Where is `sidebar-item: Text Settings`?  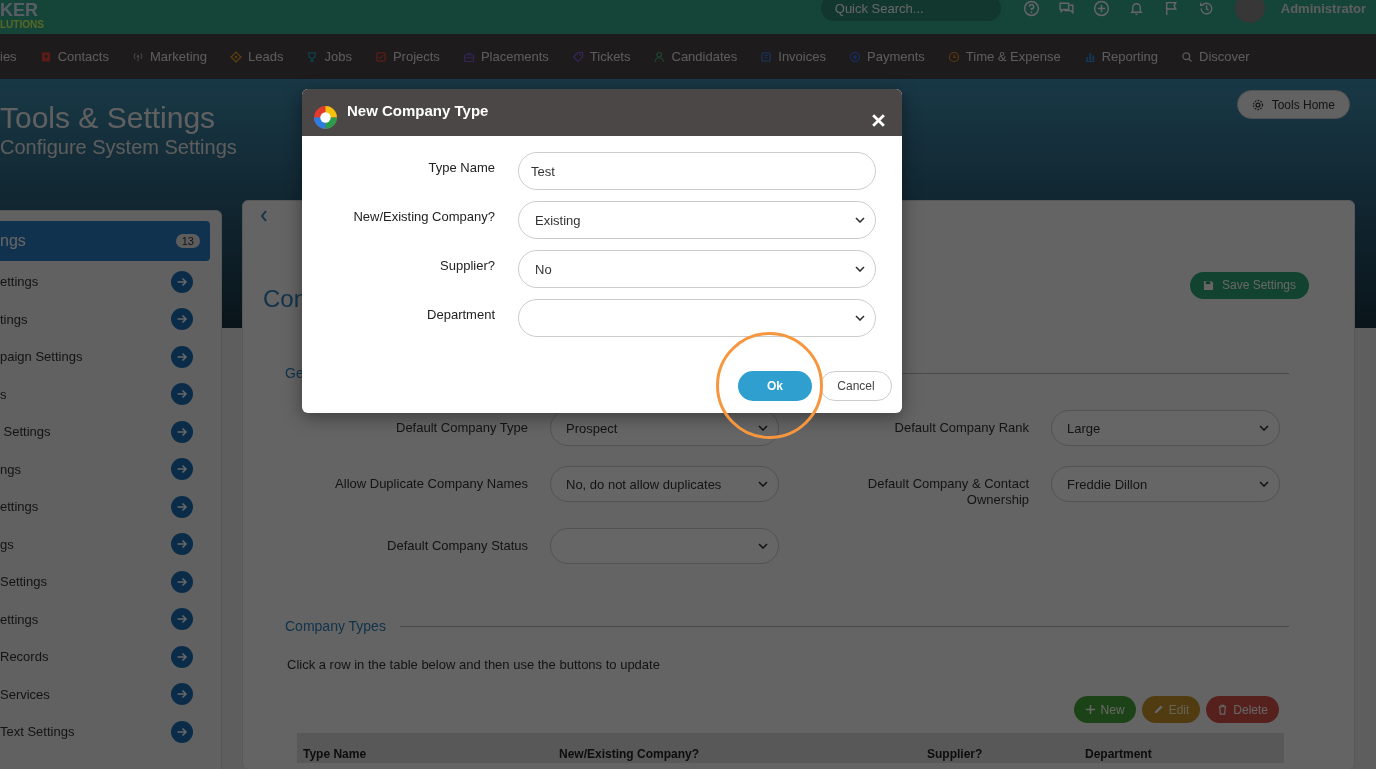
sidebar-item: Text Settings is located at coordinates (105, 732).